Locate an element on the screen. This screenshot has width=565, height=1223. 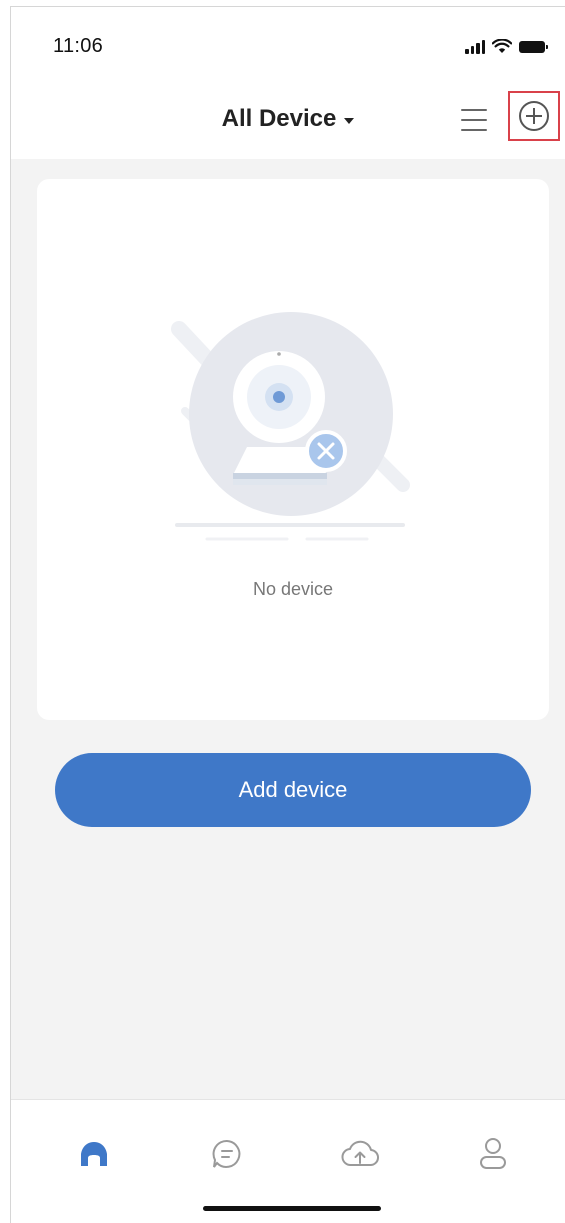
nav-bar: All Device is located at coordinates (288, 122).